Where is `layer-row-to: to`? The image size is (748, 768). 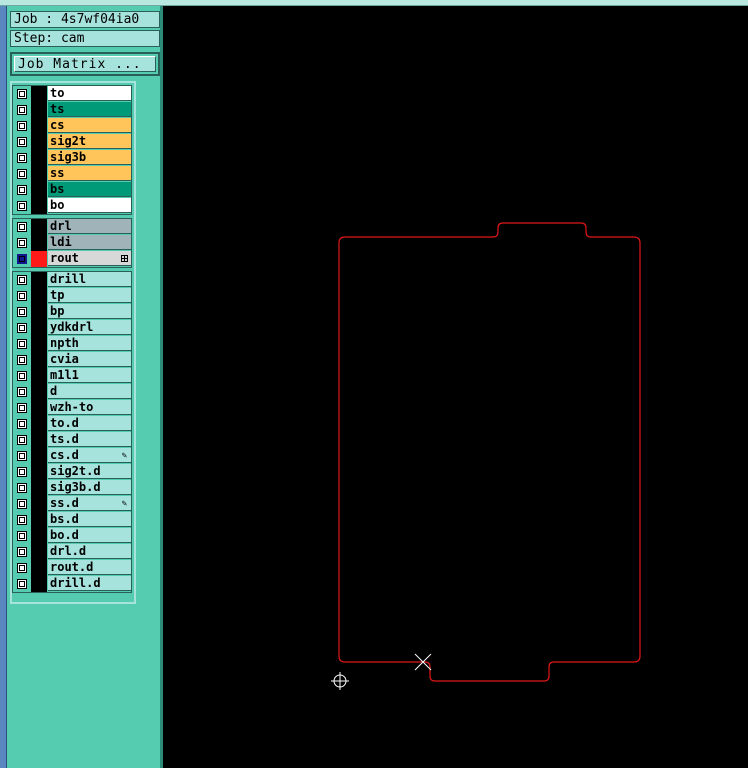 layer-row-to: to is located at coordinates (72, 94).